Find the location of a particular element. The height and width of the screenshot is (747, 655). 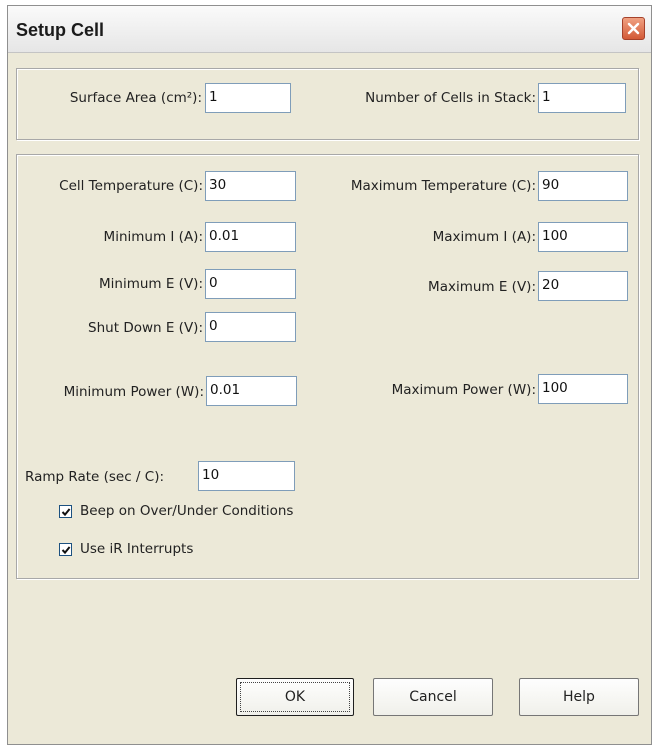

num-cells-label: Number of Cells in Stack: is located at coordinates (450, 98).